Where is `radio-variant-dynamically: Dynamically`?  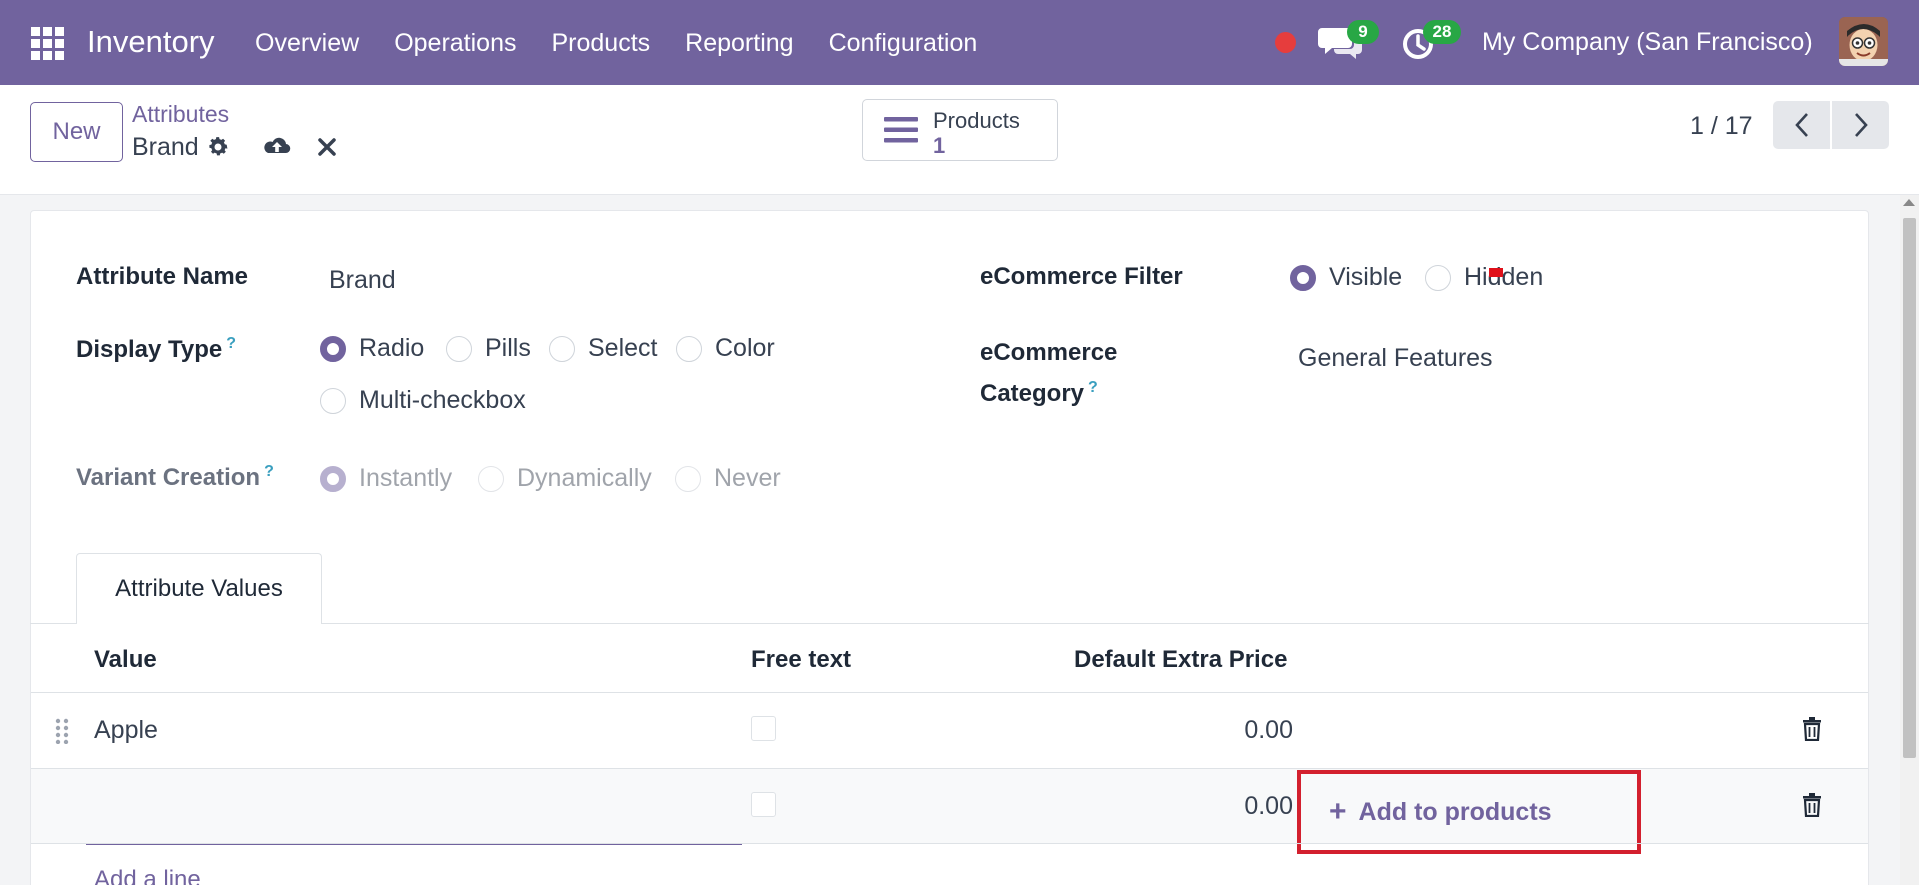
radio-variant-dynamically: Dynamically is located at coordinates (565, 478).